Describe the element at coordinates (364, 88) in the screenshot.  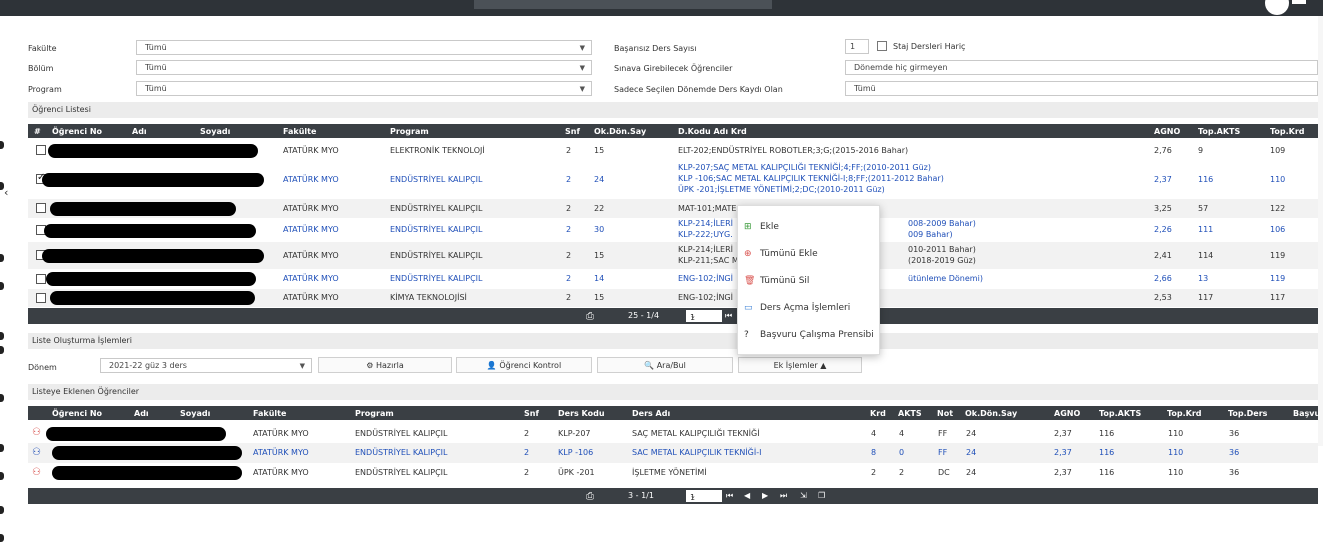
I see `program-select: Tümü ▼` at that location.